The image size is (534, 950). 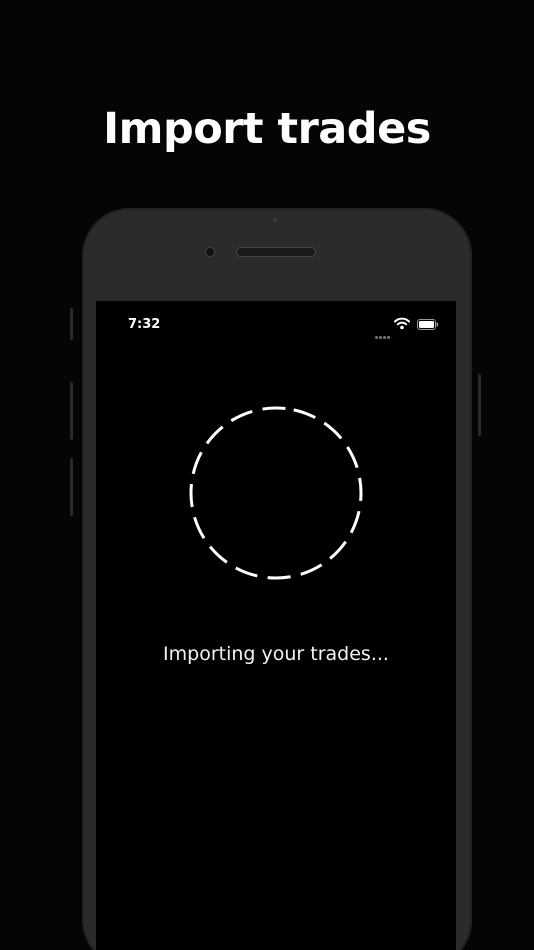 What do you see at coordinates (428, 324) in the screenshot?
I see `battery-icon` at bounding box center [428, 324].